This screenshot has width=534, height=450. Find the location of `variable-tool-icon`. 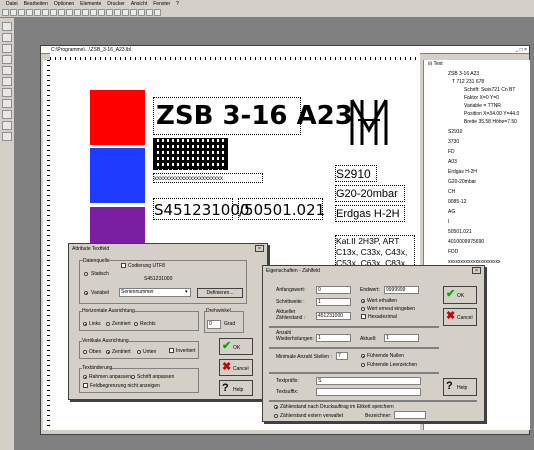

variable-tool-icon is located at coordinates (7, 125).